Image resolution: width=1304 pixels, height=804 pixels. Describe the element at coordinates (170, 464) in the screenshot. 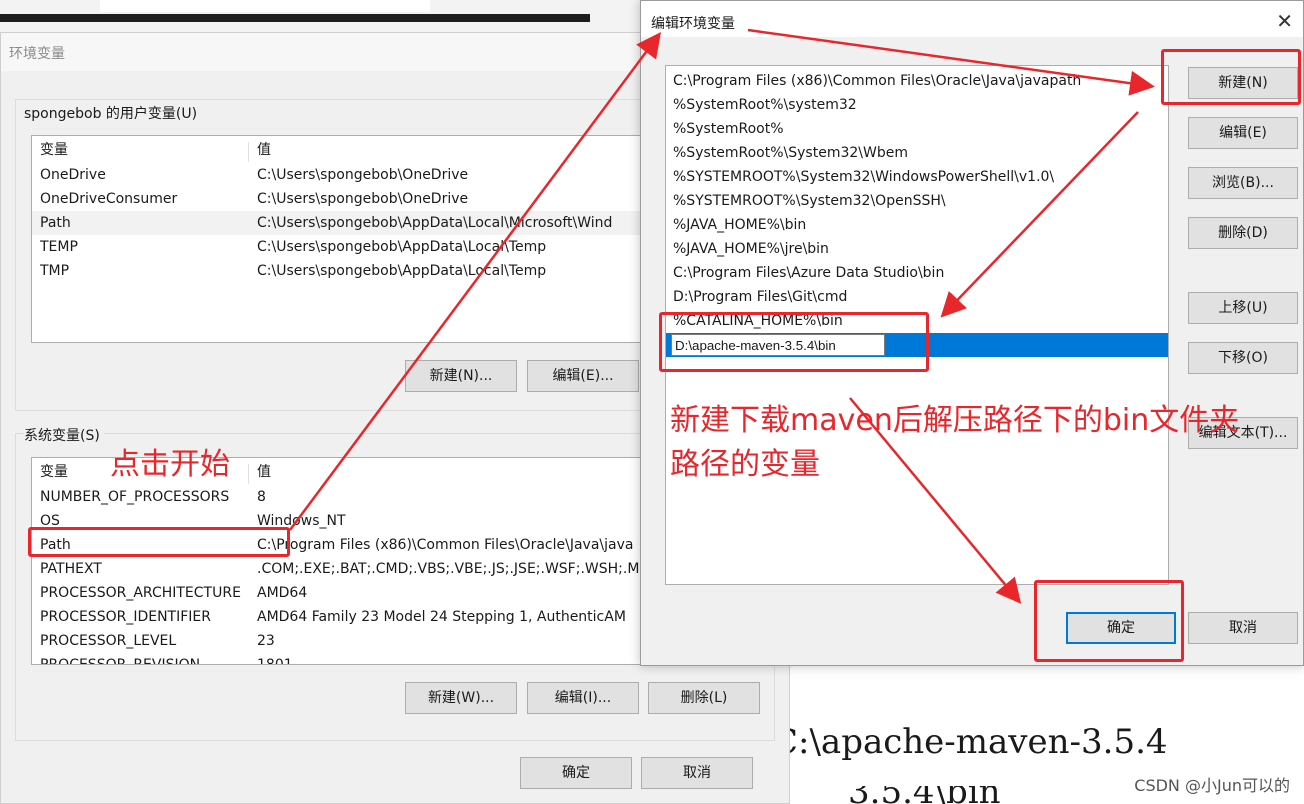

I see `annotation-click-start: 点击开始` at that location.